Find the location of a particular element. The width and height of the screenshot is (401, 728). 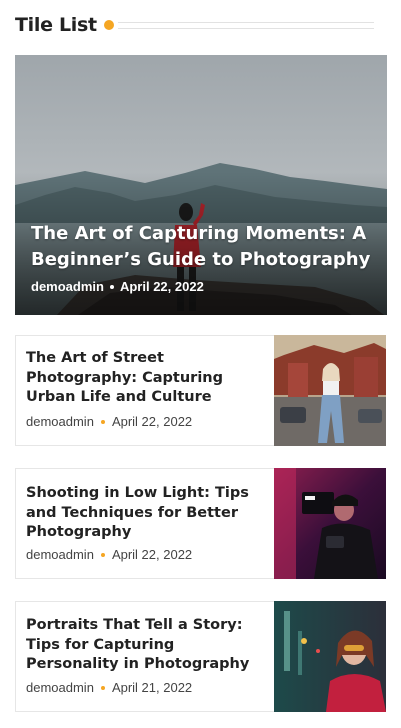

street-photo-woman-thumbnail is located at coordinates (330, 390).